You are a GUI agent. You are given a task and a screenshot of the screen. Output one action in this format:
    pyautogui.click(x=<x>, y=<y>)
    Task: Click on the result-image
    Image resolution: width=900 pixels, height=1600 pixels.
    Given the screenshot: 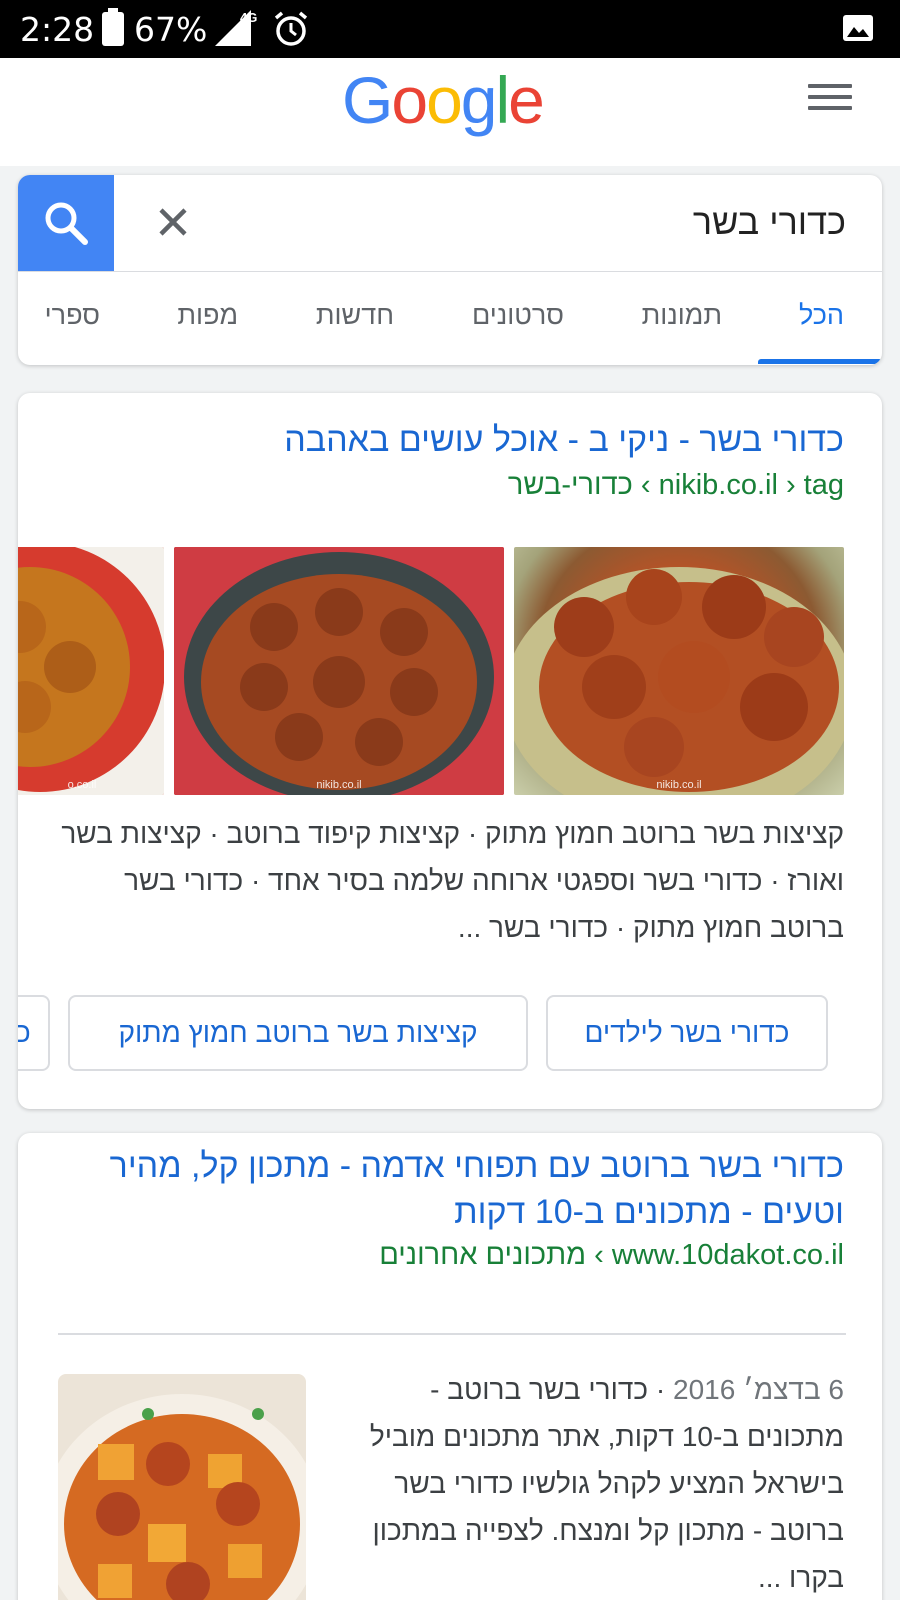 What is the action you would take?
    pyautogui.click(x=182, y=1487)
    